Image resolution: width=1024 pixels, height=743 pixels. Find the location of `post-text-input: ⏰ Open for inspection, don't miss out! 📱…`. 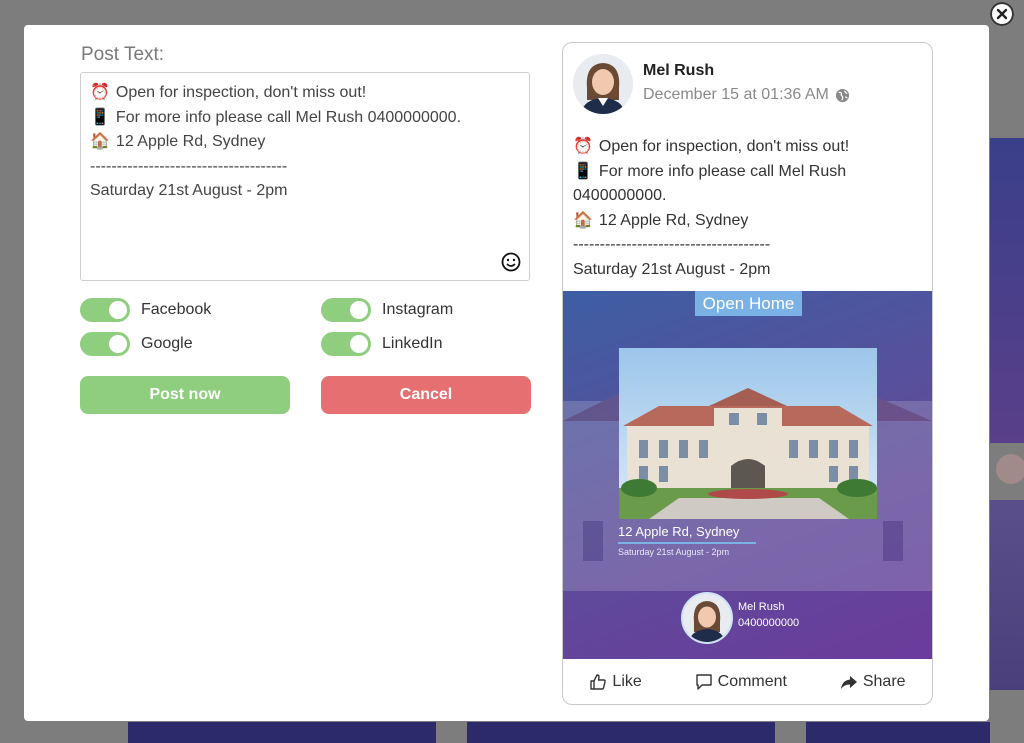

post-text-input: ⏰ Open for inspection, don't miss out! 📱… is located at coordinates (305, 176).